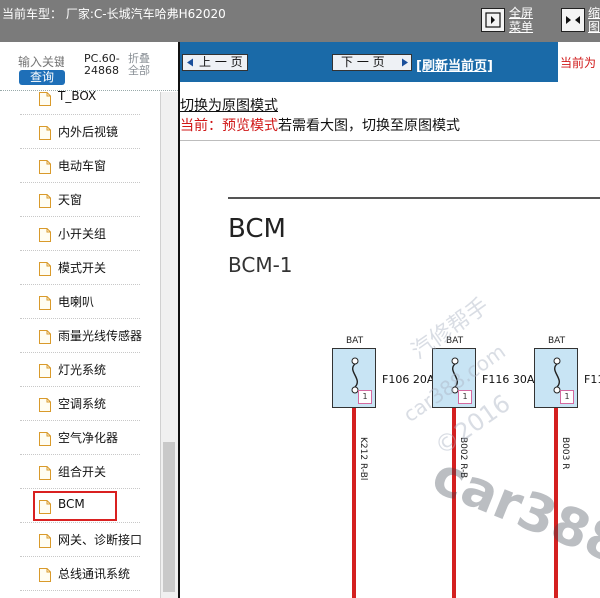  I want to click on fullscreen-menu-link: 全屏 菜单, so click(521, 20).